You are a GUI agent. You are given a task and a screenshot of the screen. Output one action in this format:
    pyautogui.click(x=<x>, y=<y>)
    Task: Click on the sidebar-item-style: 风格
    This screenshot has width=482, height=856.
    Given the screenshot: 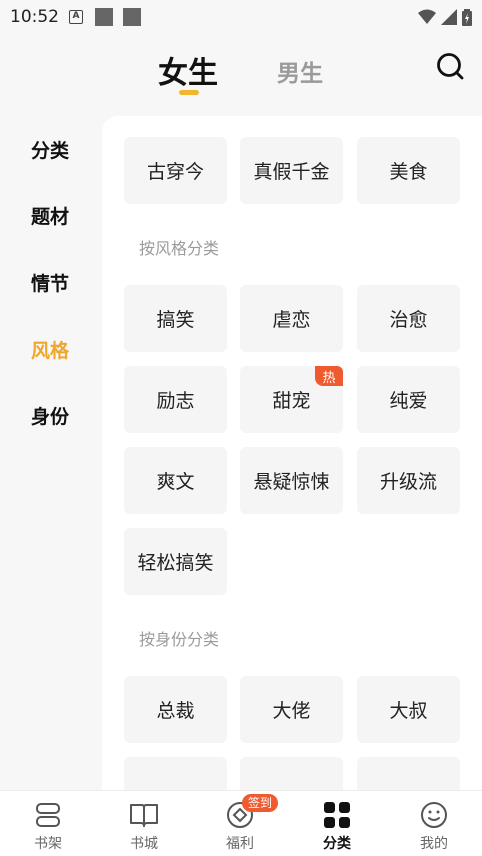 What is the action you would take?
    pyautogui.click(x=50, y=349)
    